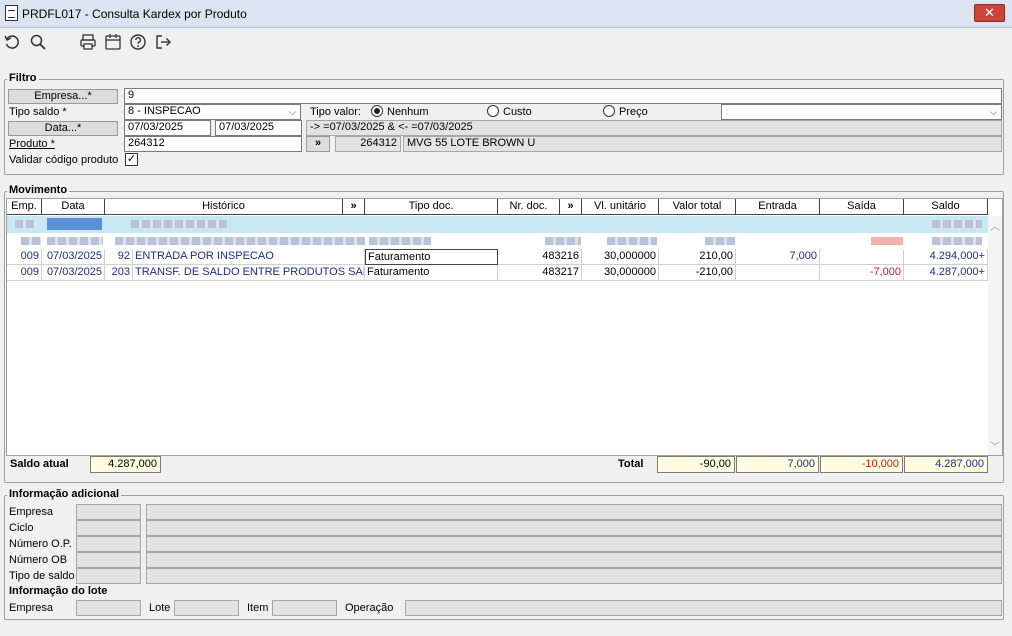 The width and height of the screenshot is (1012, 636). Describe the element at coordinates (506, 14) in the screenshot. I see `title-bar: PRDFL017 - Consulta Kardex por Produto ✕` at that location.